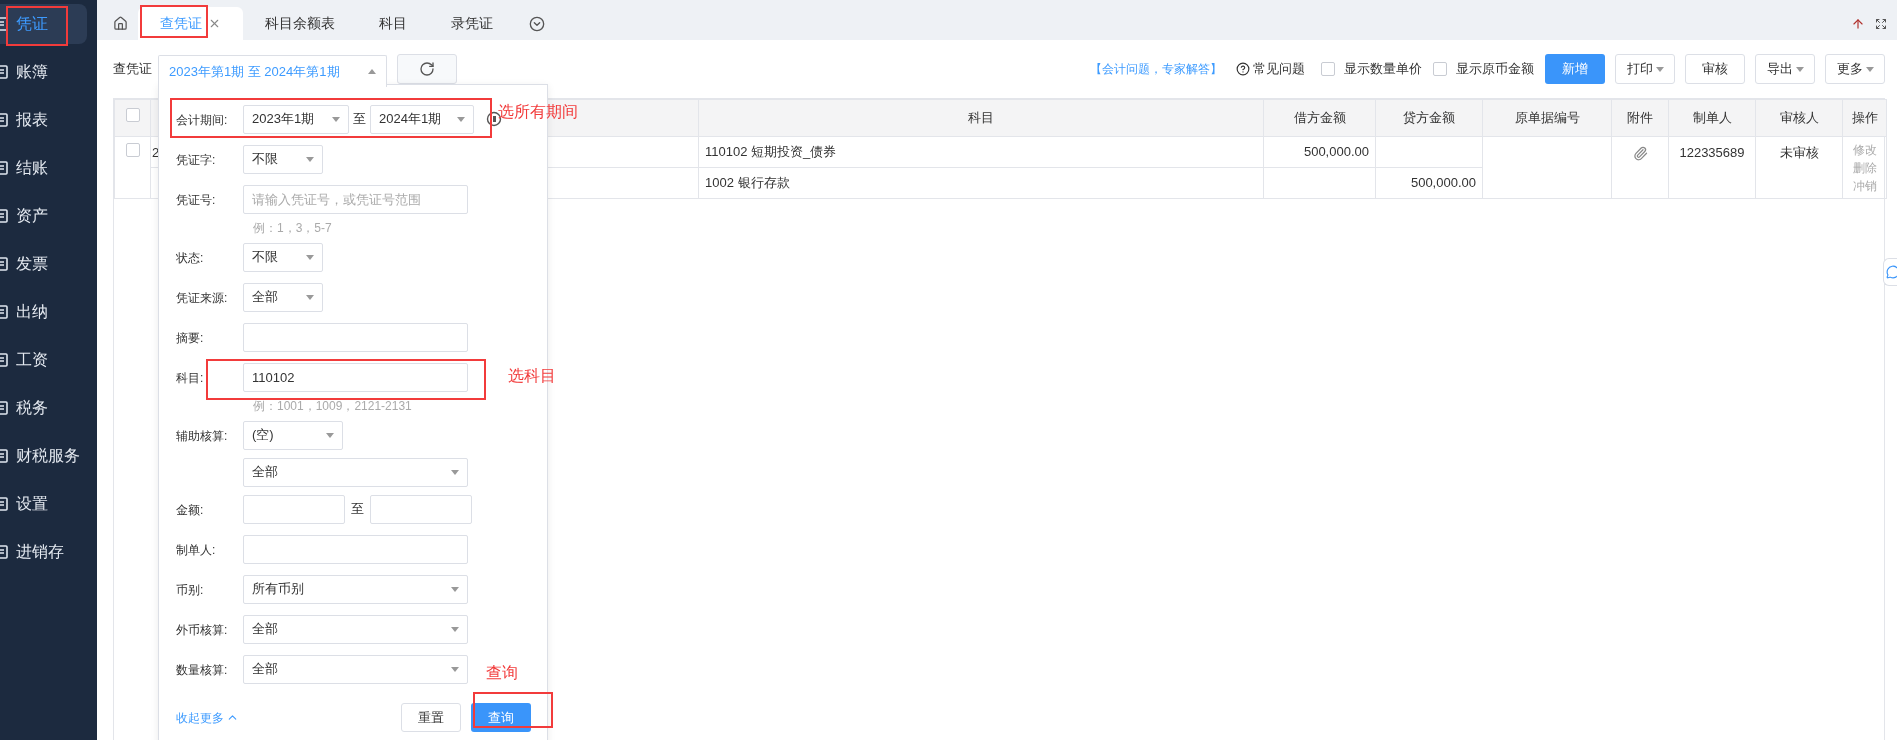 The height and width of the screenshot is (740, 1897). I want to click on column-header: 贷方金额, so click(1429, 118).